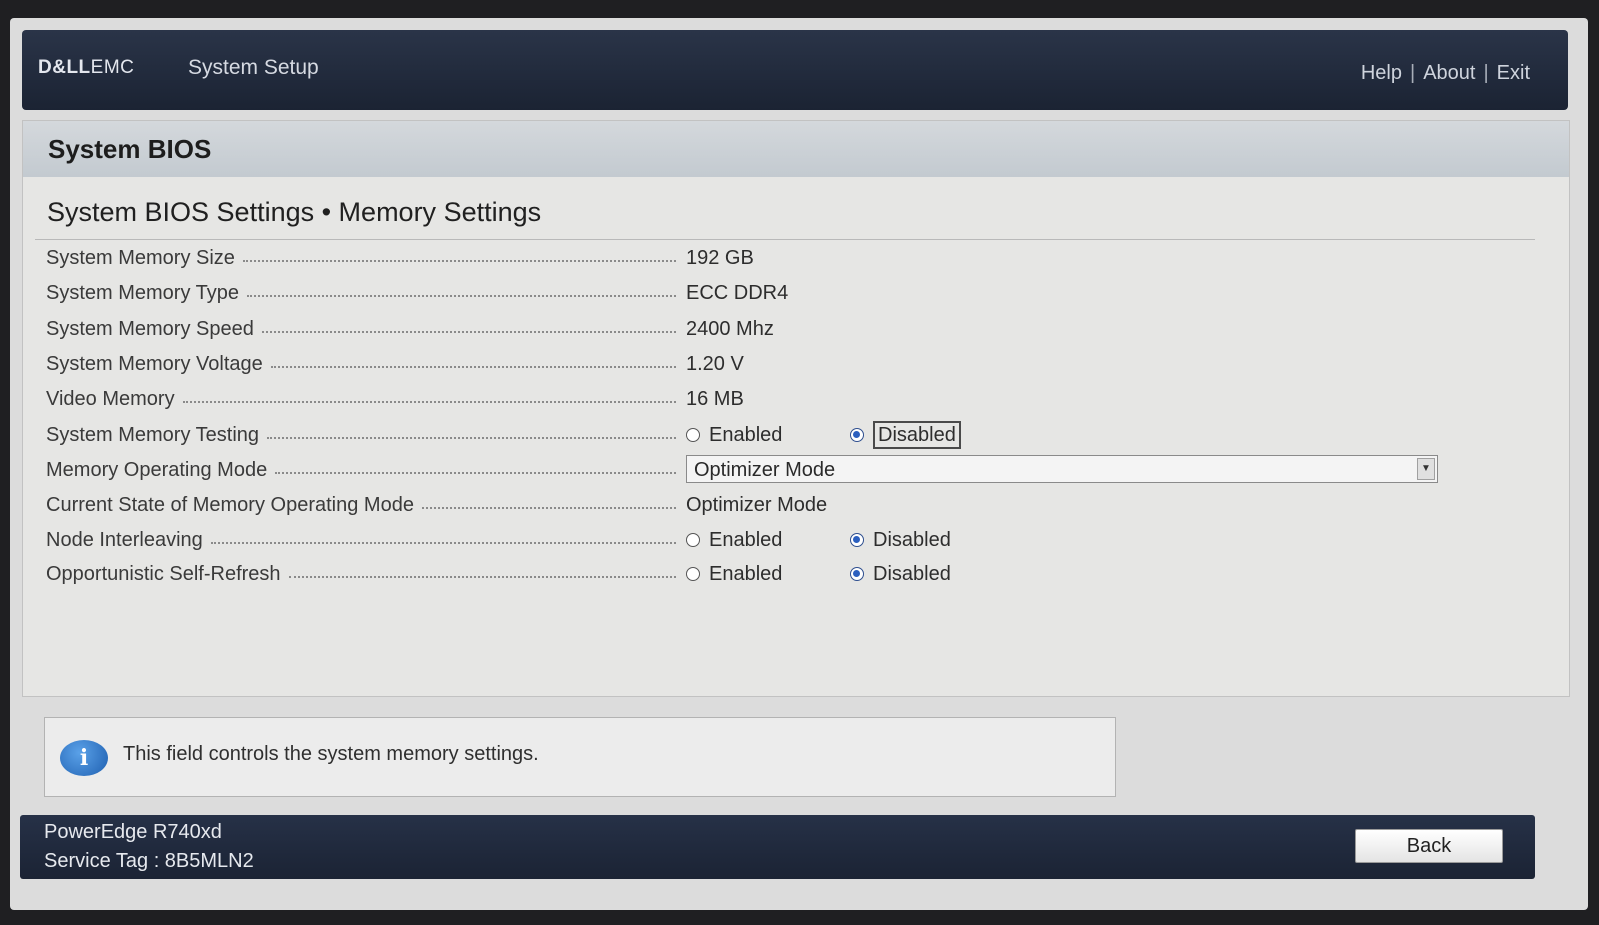 This screenshot has height=925, width=1599. Describe the element at coordinates (1429, 846) in the screenshot. I see `back-button: Back` at that location.